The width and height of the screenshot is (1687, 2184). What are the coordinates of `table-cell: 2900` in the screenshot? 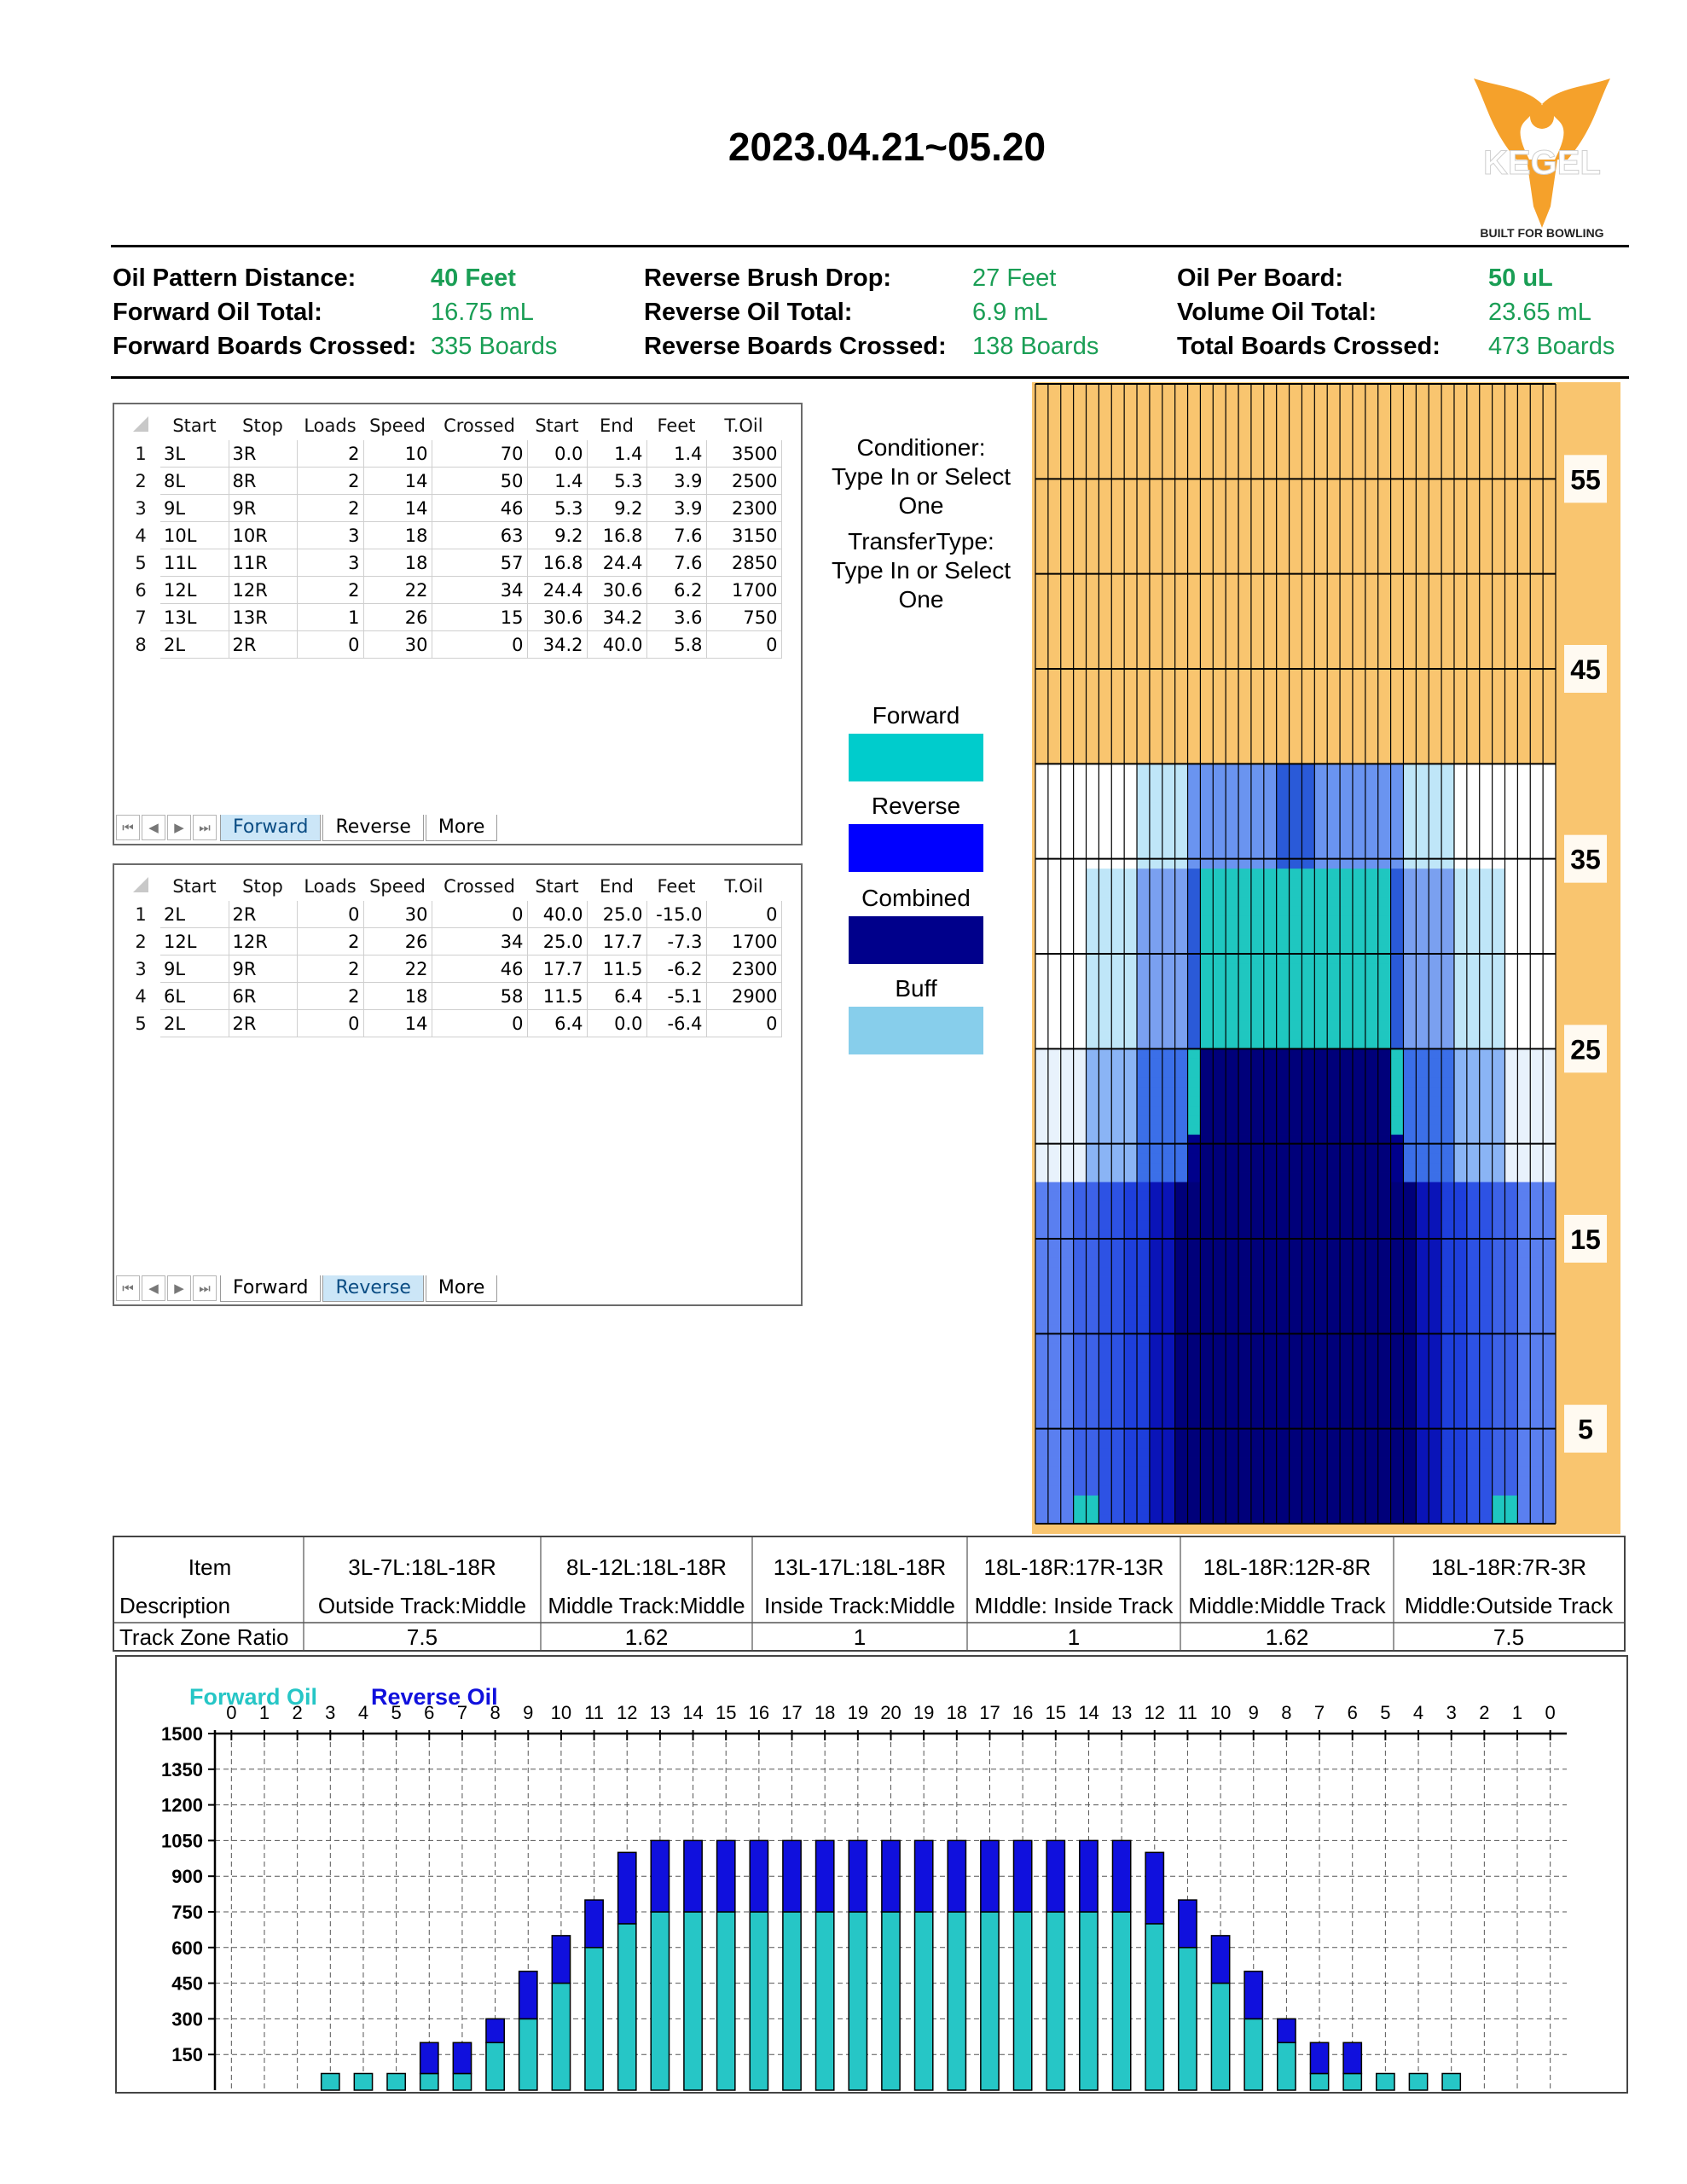 It's located at (744, 996).